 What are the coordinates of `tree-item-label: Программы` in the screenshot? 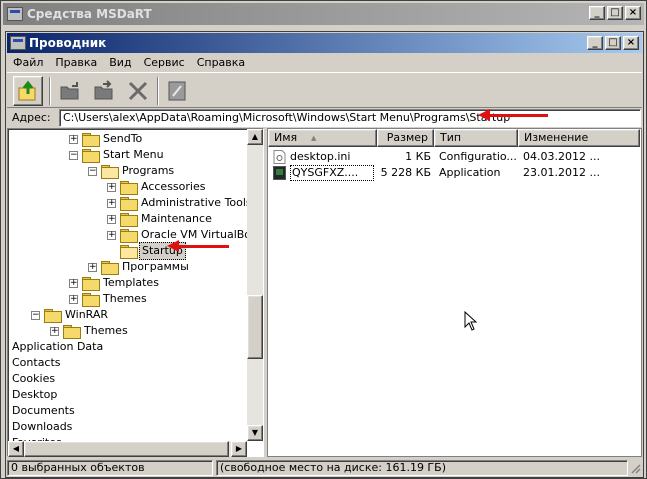 It's located at (155, 266).